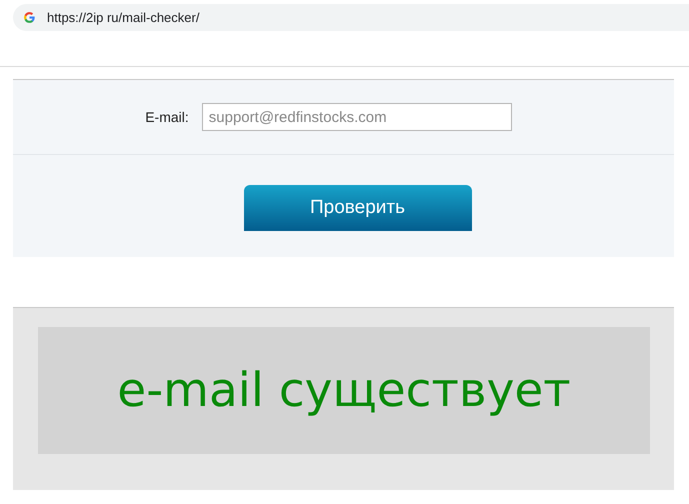  What do you see at coordinates (167, 117) in the screenshot?
I see `email-label: E-mail:` at bounding box center [167, 117].